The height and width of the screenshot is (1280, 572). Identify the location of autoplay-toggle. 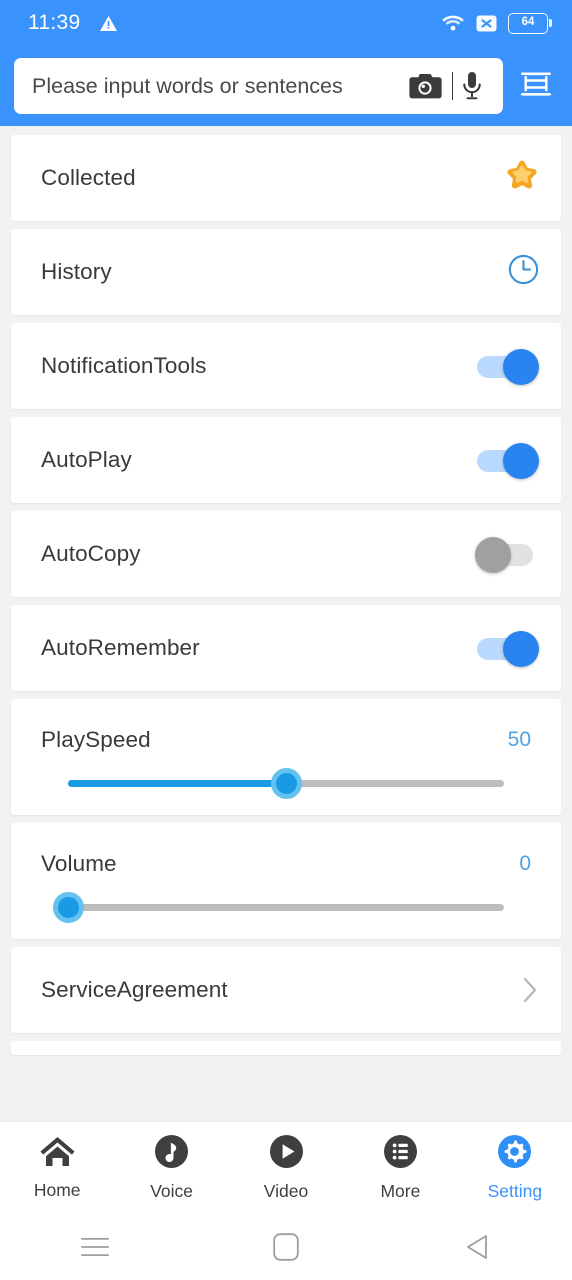
(507, 460).